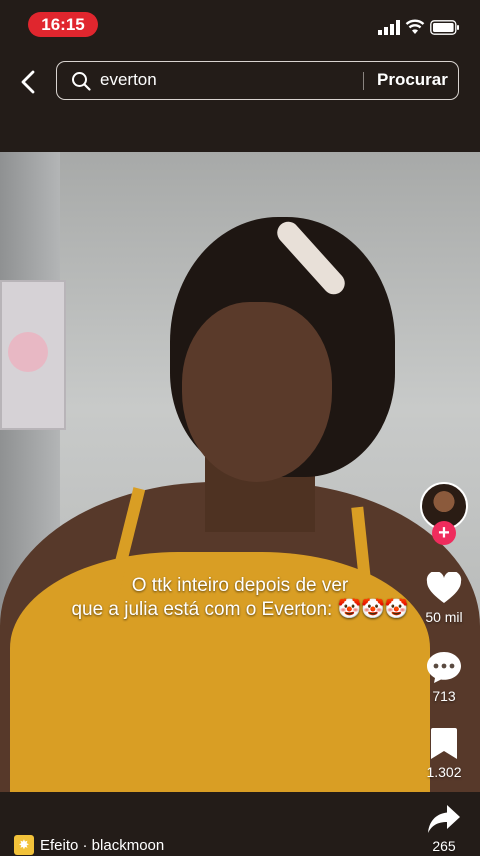 The height and width of the screenshot is (856, 480). I want to click on effect-icon: ✸, so click(24, 845).